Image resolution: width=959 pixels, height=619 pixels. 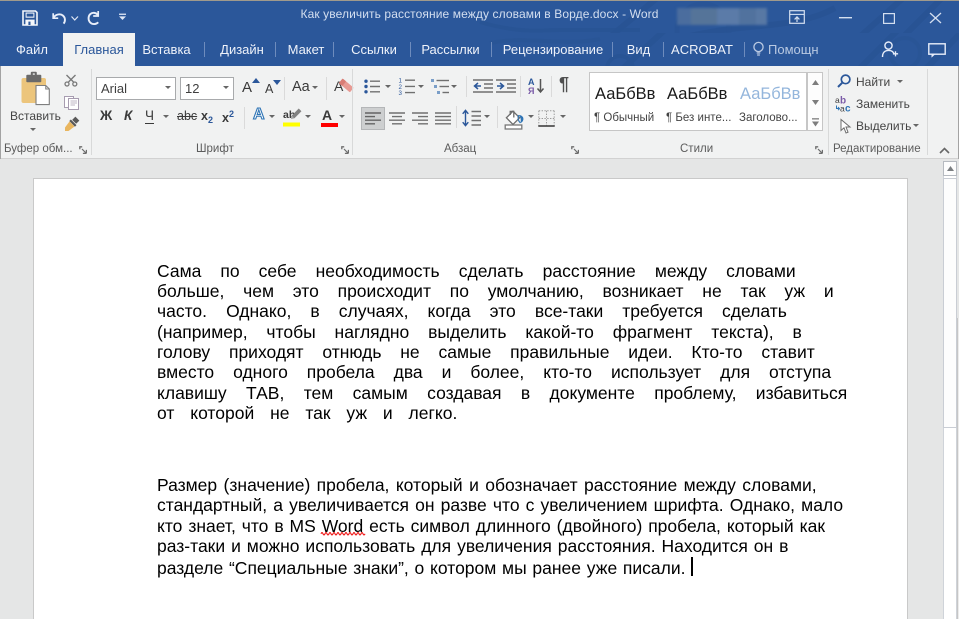 I want to click on svg-text: c, so click(x=848, y=109).